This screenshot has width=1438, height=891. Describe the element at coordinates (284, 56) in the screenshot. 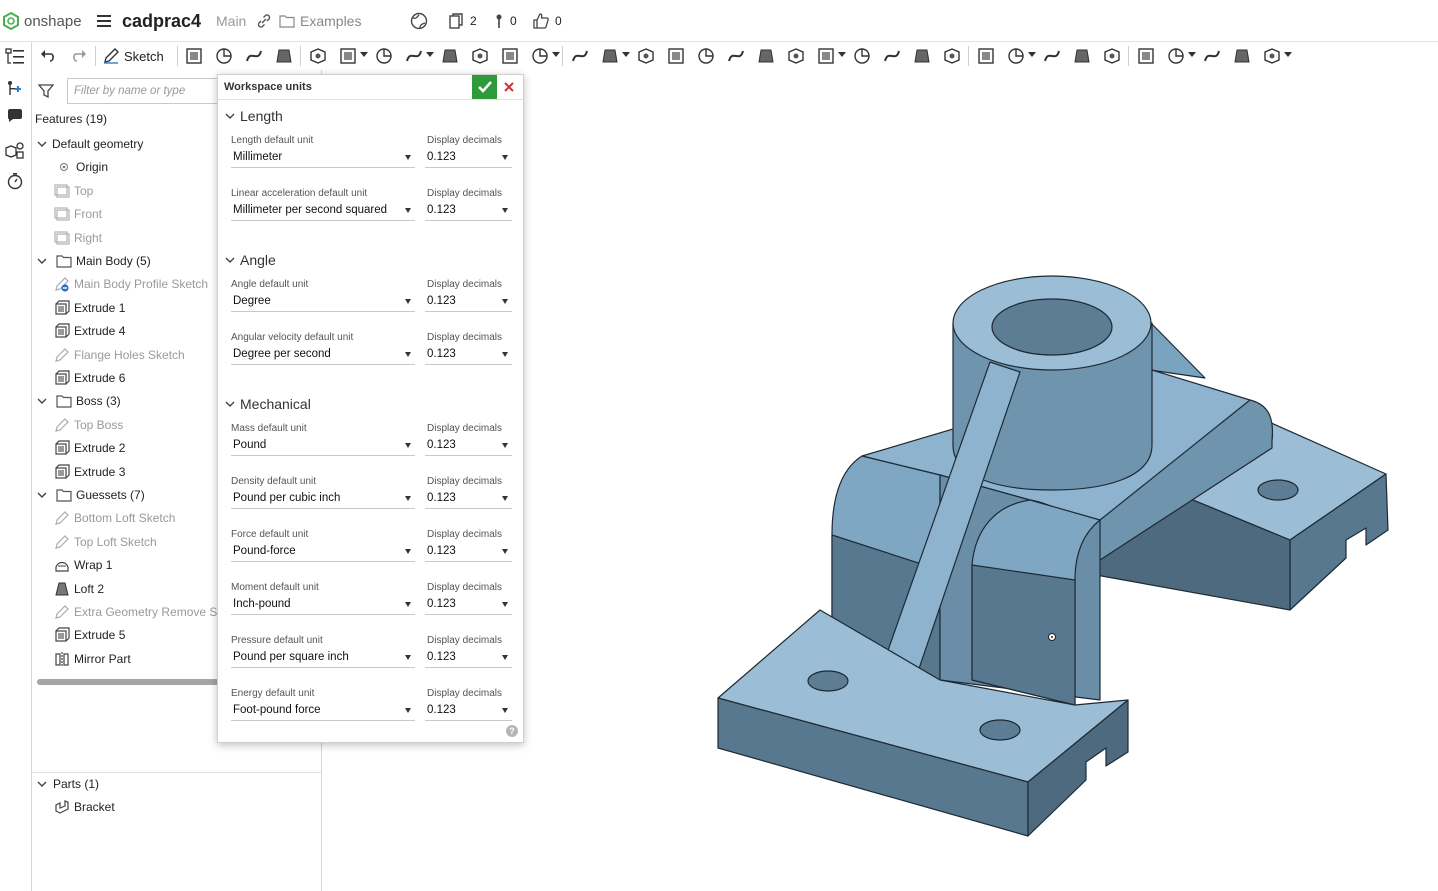

I see `loft-tool-icon` at that location.